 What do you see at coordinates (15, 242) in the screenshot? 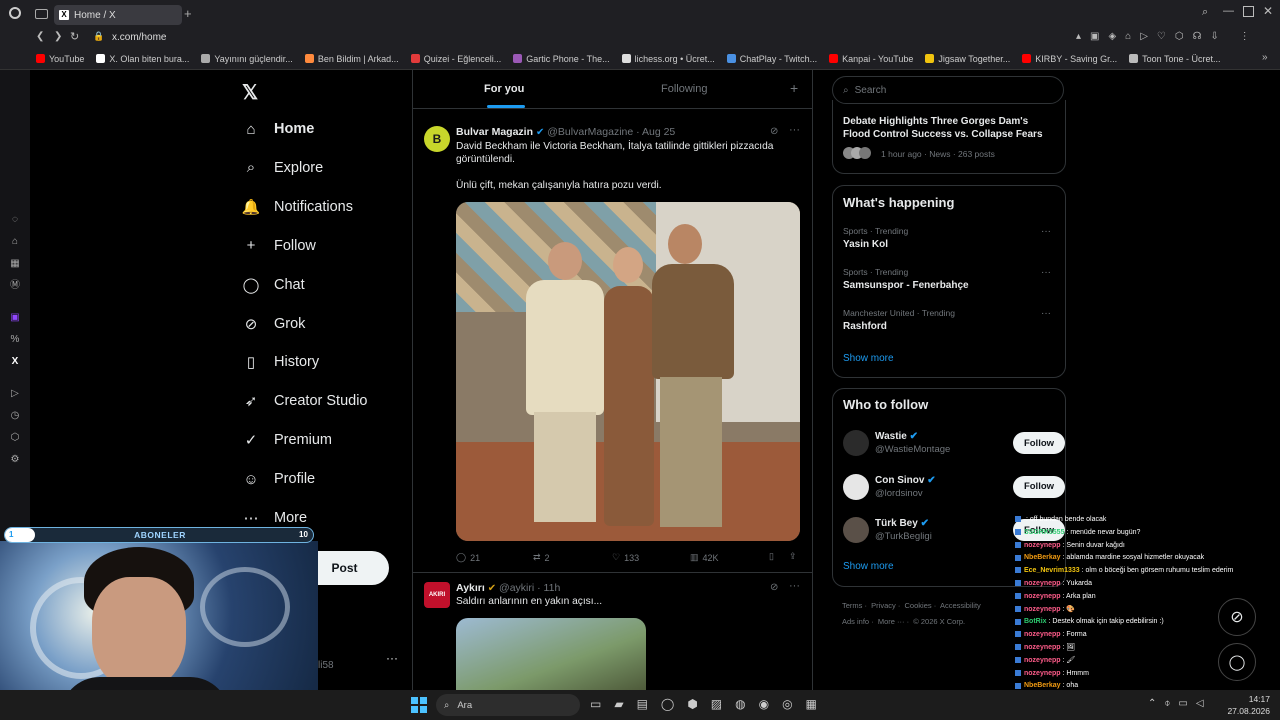
I see `sidebar-bag-icon: ⌂` at bounding box center [15, 242].